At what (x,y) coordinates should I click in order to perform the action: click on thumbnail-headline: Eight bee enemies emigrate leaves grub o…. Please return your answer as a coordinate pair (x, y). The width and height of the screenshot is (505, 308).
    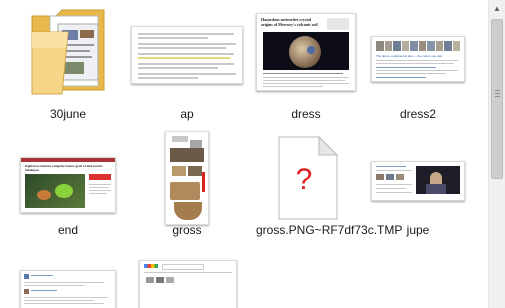
    Looking at the image, I should click on (64, 167).